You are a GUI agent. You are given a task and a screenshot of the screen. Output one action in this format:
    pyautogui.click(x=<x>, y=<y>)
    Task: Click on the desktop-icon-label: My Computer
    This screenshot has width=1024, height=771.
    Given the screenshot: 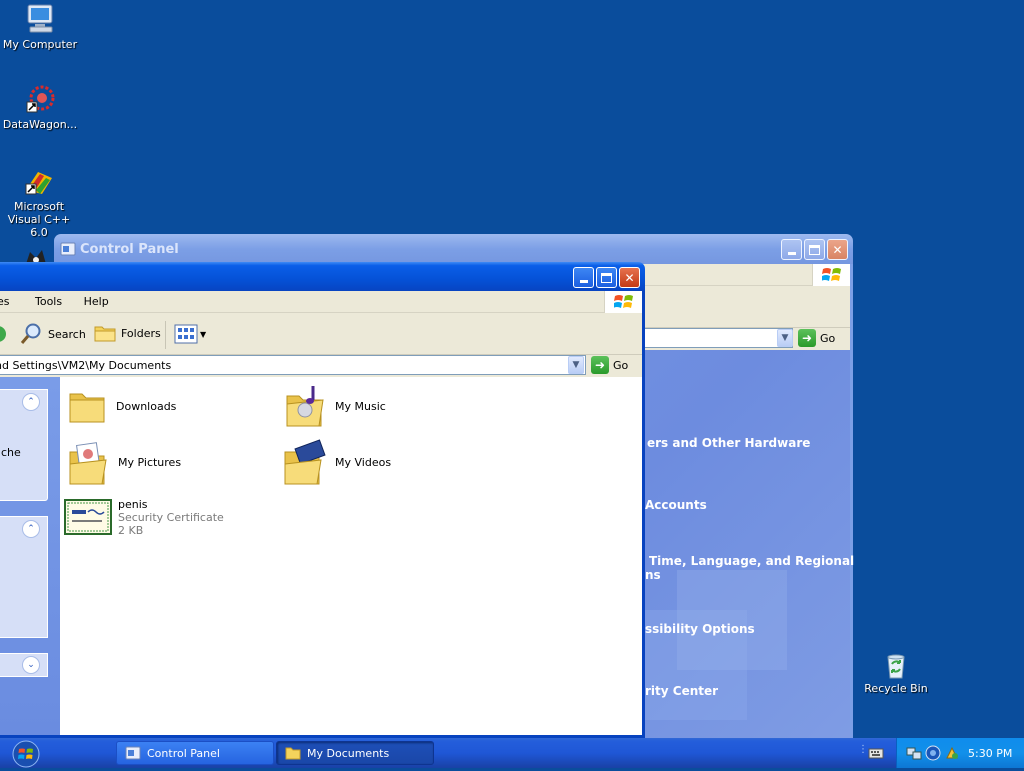 What is the action you would take?
    pyautogui.click(x=40, y=44)
    